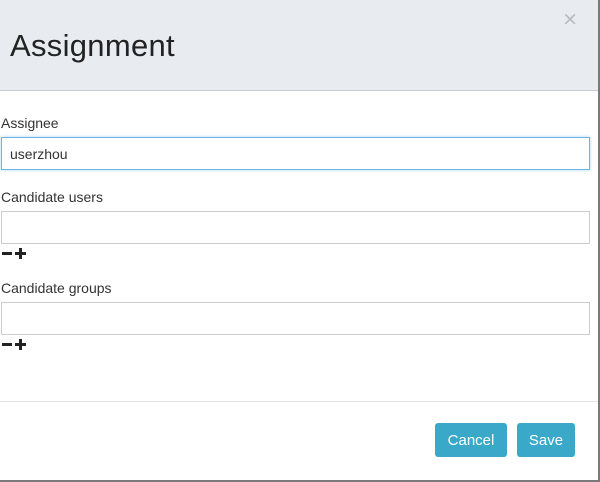 Image resolution: width=600 pixels, height=482 pixels. Describe the element at coordinates (471, 440) in the screenshot. I see `cancel-button: Cancel` at that location.